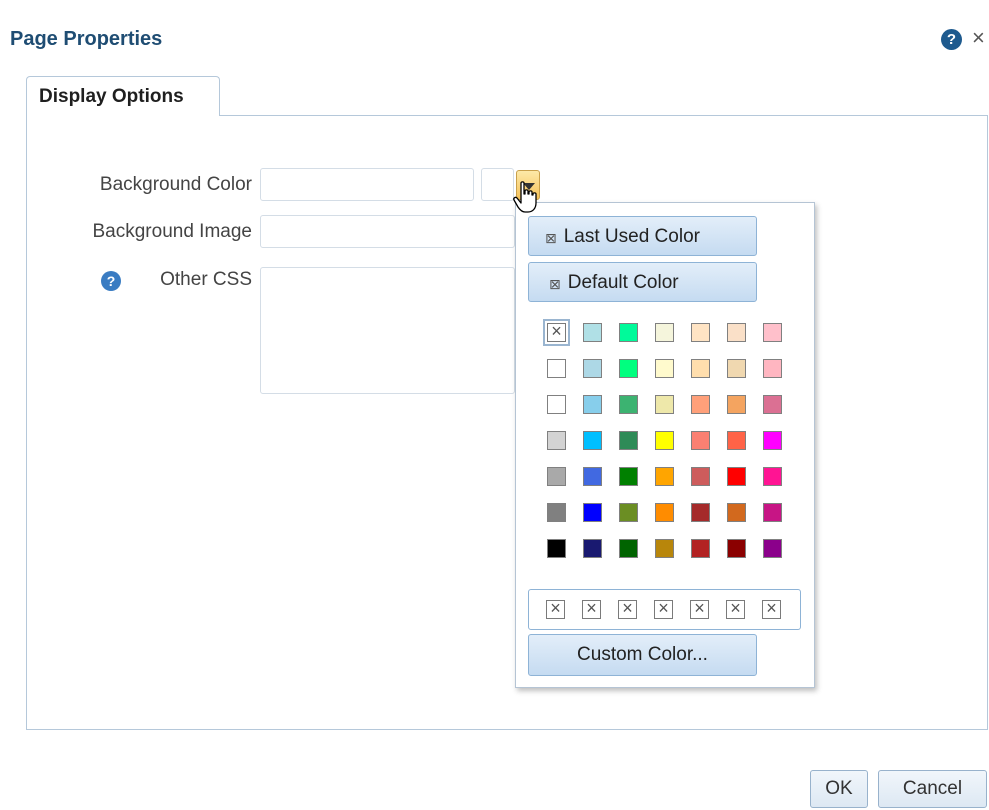 The height and width of the screenshot is (810, 989). I want to click on close-icon: ×, so click(978, 38).